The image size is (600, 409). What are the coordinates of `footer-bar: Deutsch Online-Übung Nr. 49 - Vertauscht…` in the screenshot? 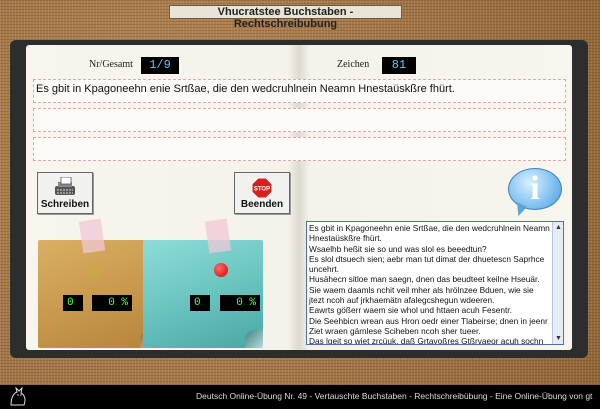 It's located at (300, 397).